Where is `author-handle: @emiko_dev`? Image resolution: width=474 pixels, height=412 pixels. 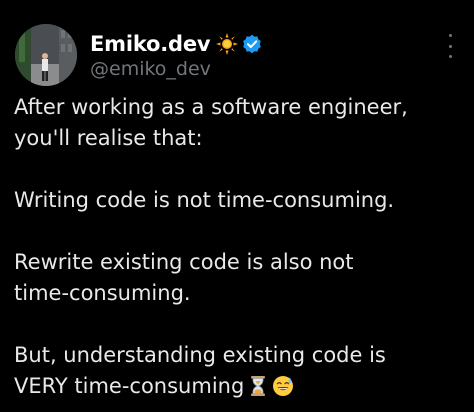
author-handle: @emiko_dev is located at coordinates (150, 69).